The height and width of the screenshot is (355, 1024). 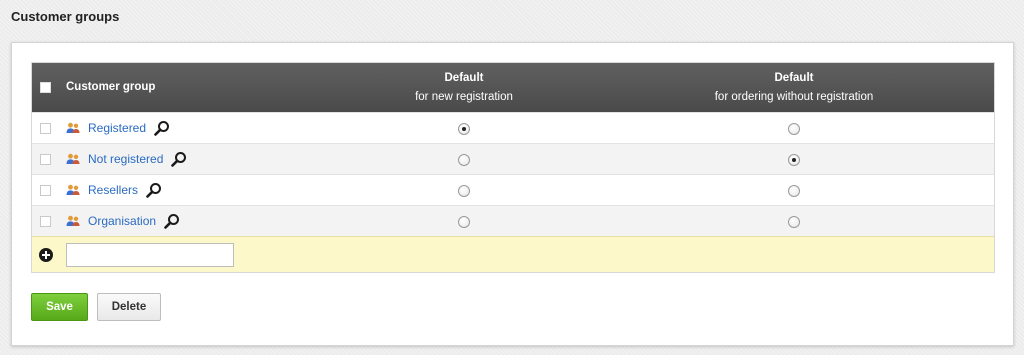 I want to click on group-link: Organisation, so click(x=122, y=221).